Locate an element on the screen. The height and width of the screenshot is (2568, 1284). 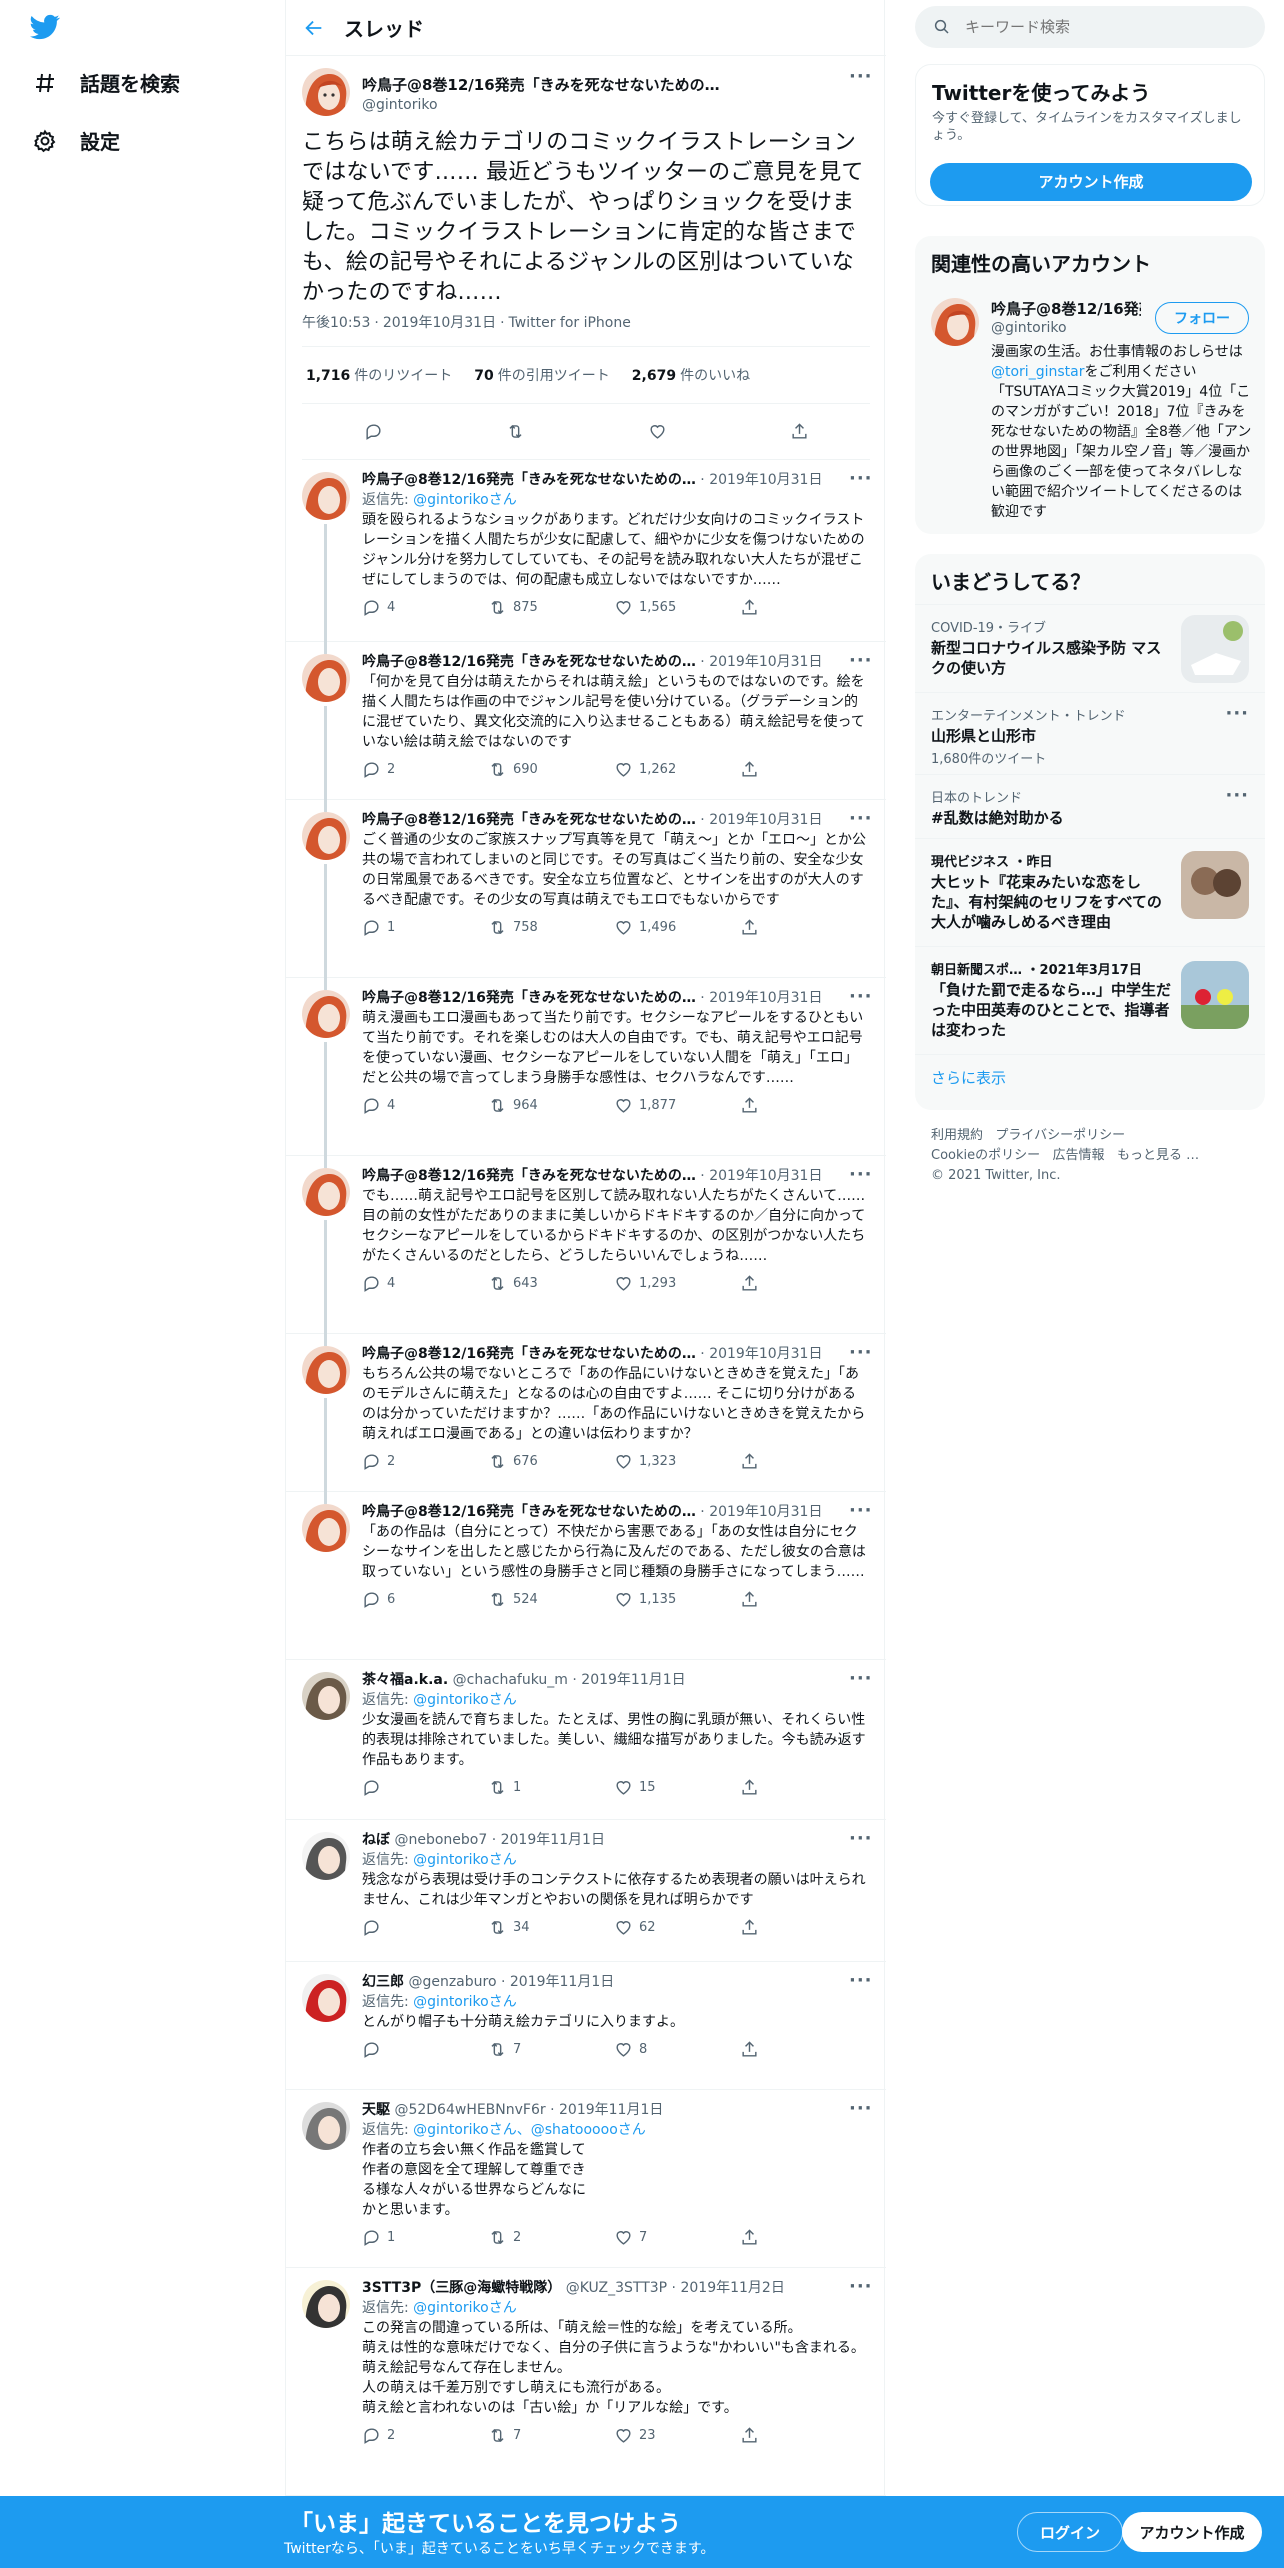
like-count-link: 2,679 件のいいね is located at coordinates (691, 375).